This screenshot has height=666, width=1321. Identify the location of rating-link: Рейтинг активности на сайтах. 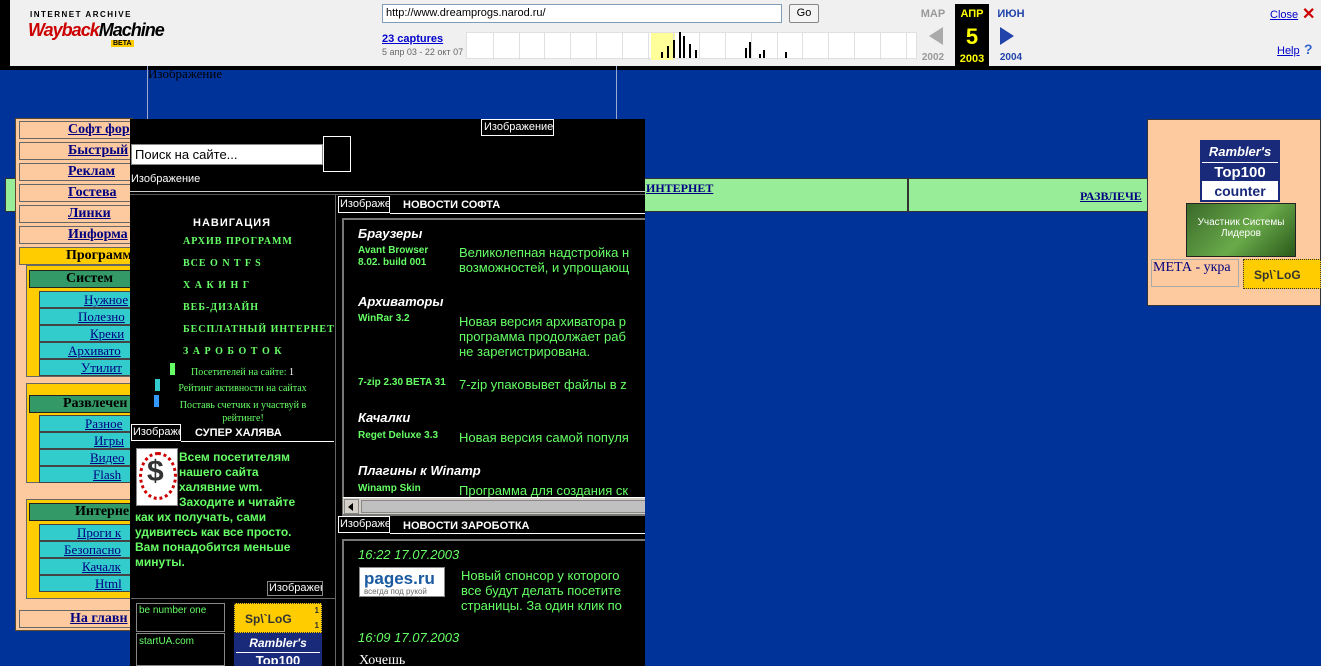
(242, 388).